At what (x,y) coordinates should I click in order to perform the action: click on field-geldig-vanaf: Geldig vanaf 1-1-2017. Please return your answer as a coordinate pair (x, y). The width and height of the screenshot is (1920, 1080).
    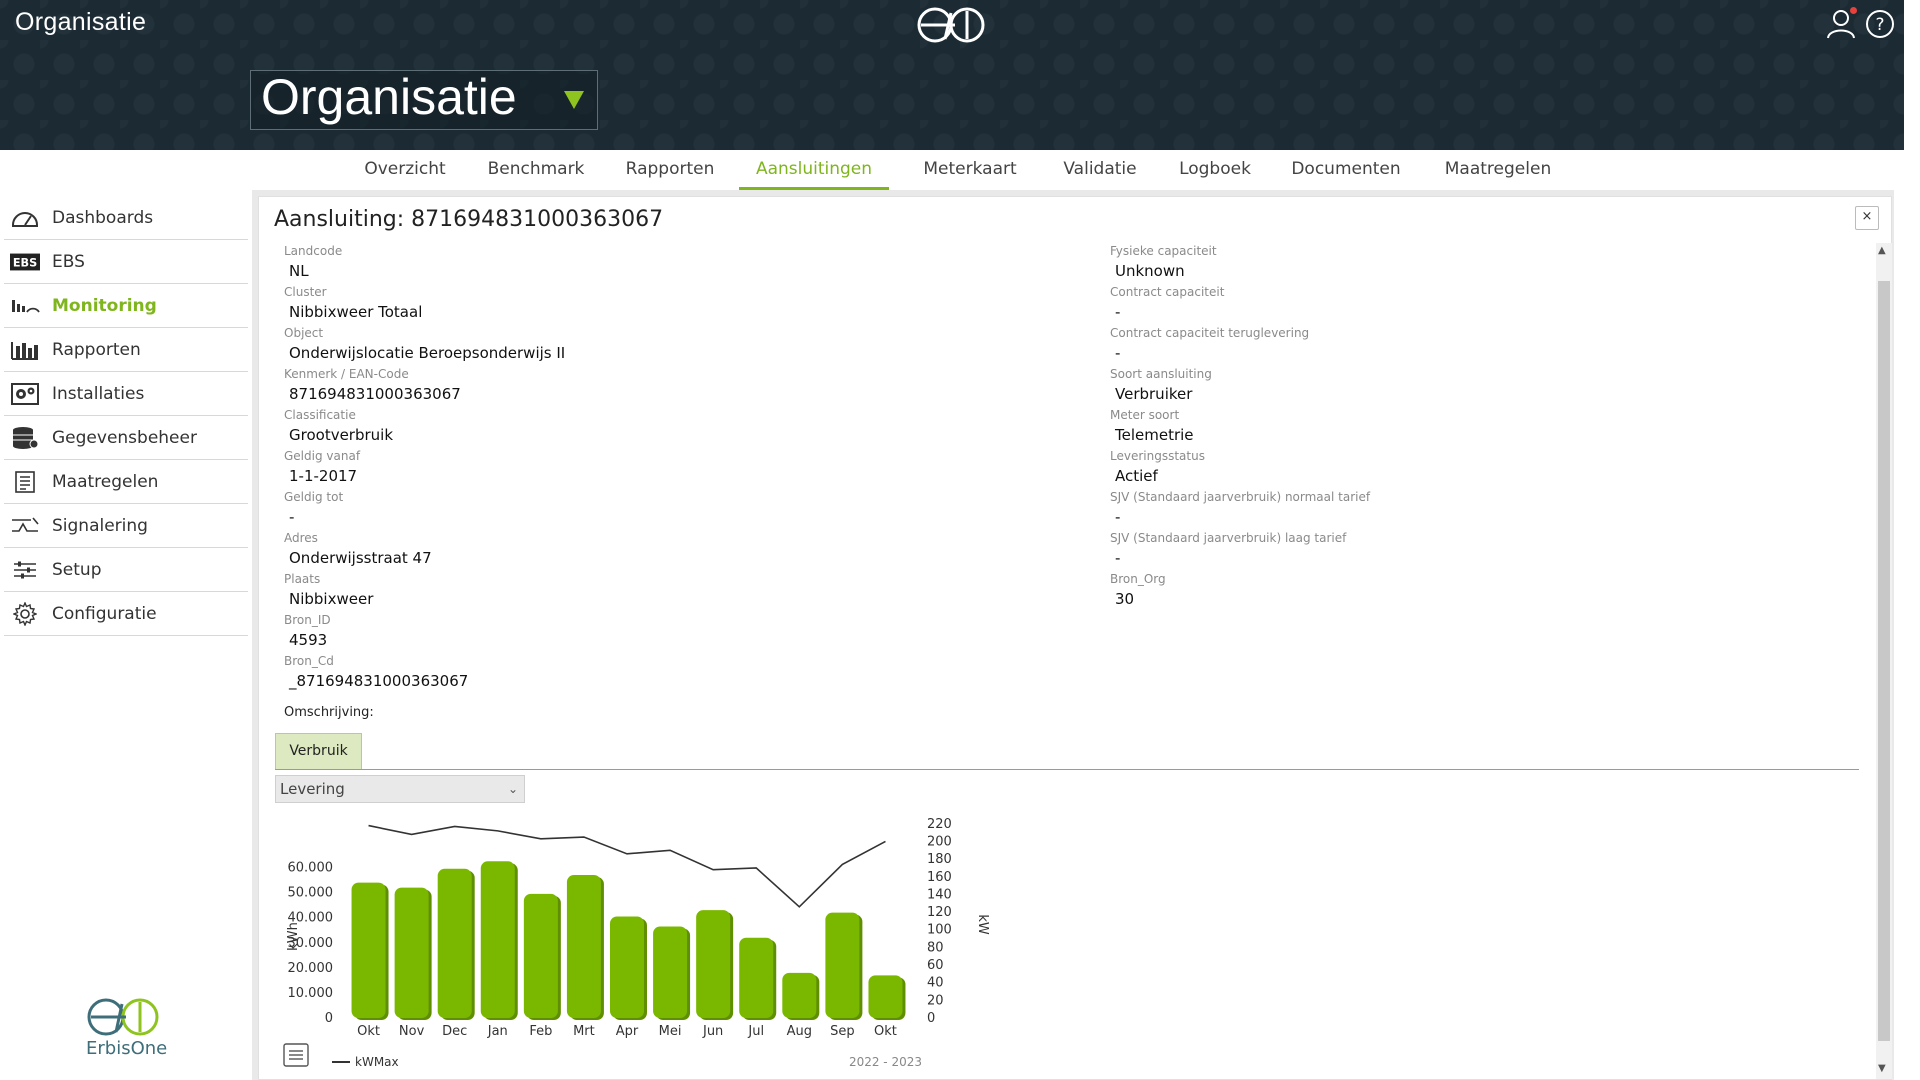
    Looking at the image, I should click on (322, 468).